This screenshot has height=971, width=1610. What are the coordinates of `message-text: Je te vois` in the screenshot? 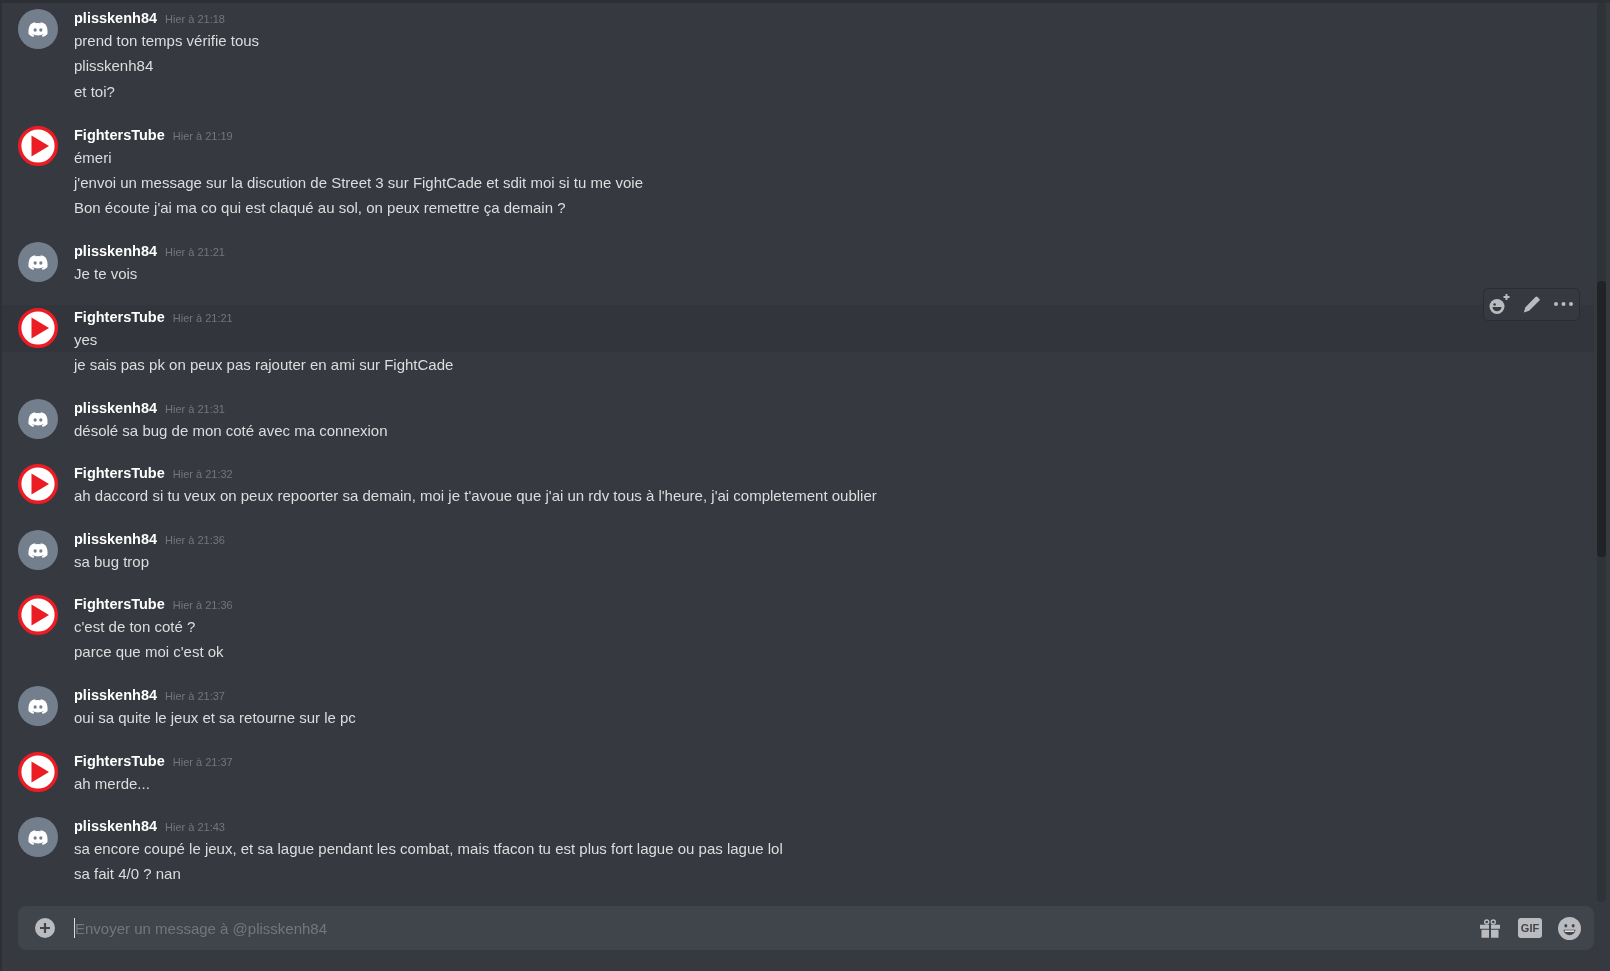 It's located at (106, 274).